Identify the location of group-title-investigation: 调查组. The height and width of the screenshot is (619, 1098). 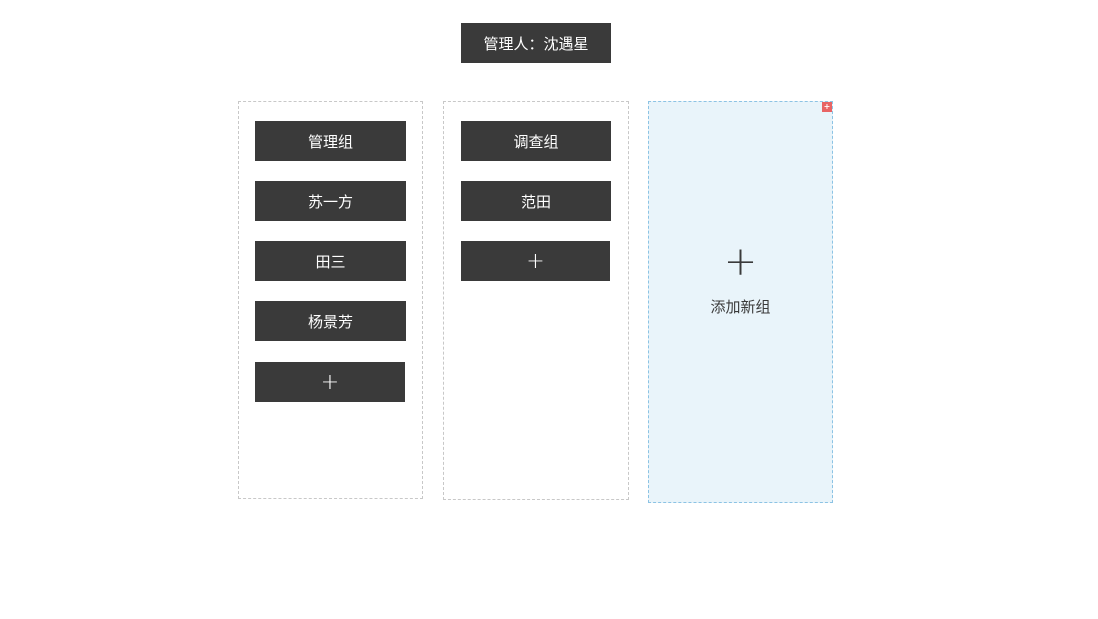
(536, 141).